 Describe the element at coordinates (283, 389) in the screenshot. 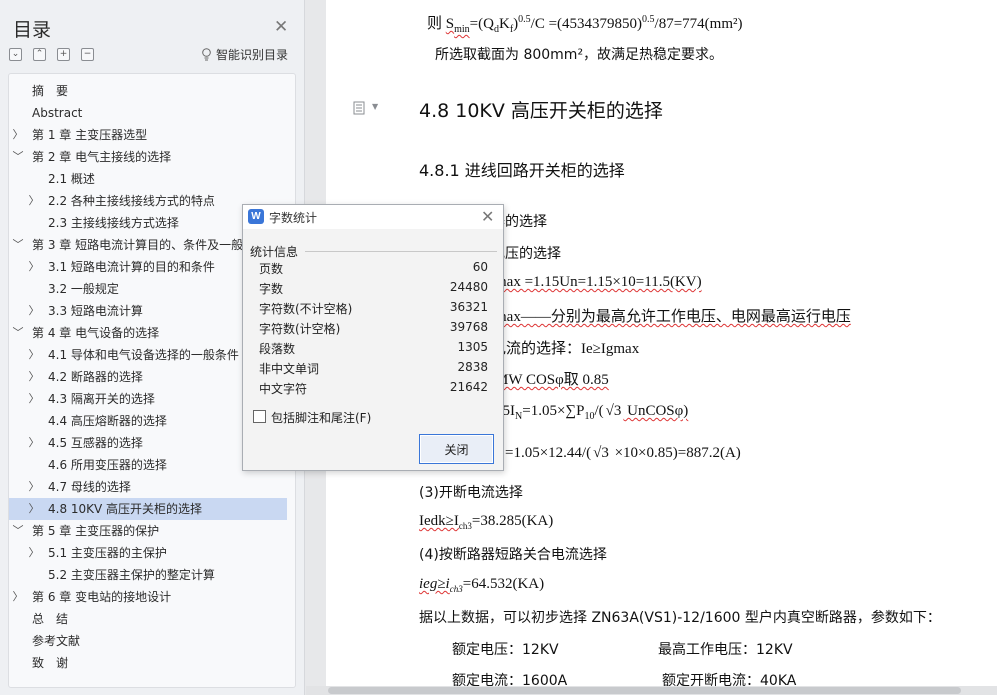

I see `stat-key: 中文字符` at that location.